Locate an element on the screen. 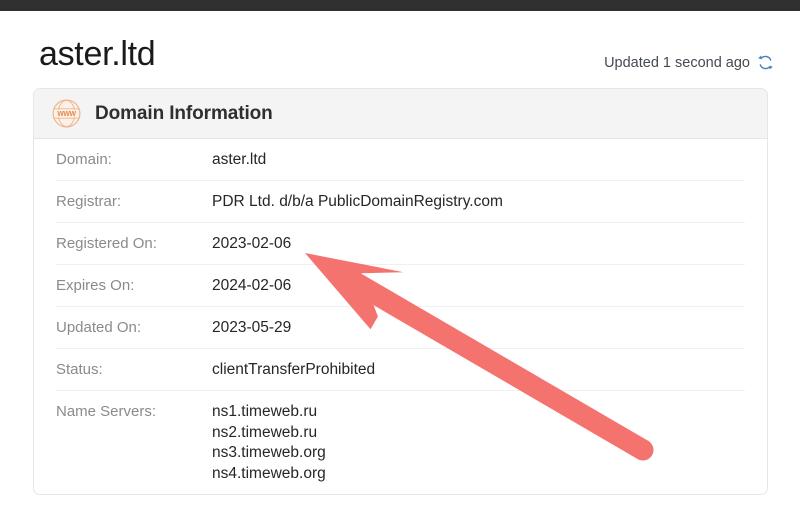 The width and height of the screenshot is (800, 507). row-label: Status: is located at coordinates (79, 369).